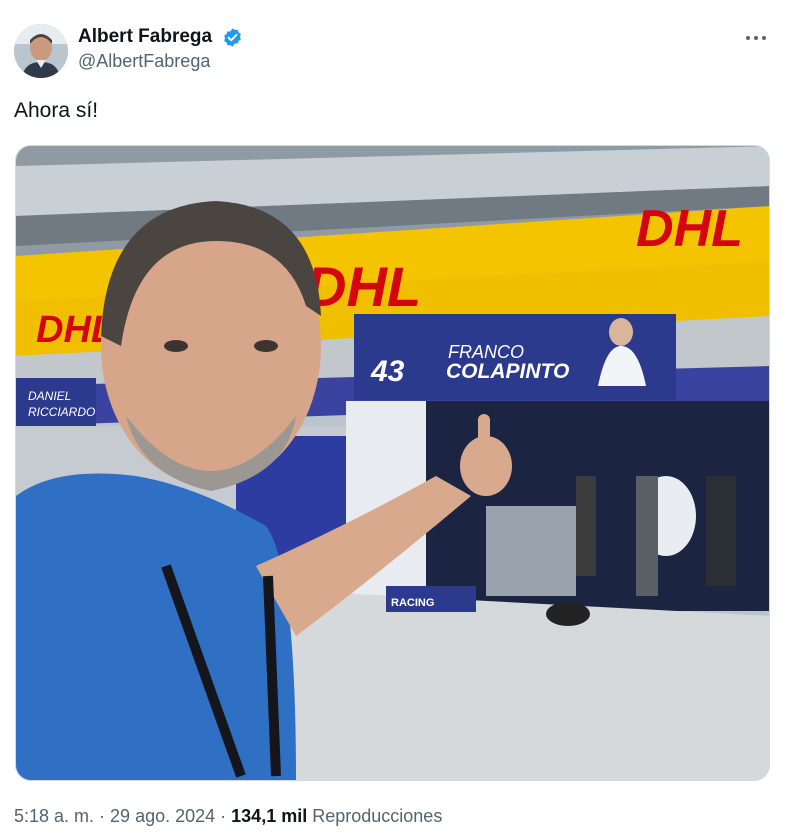 This screenshot has height=836, width=790. Describe the element at coordinates (394, 52) in the screenshot. I see `tweet-header: Albert Fabrega @AlbertFabrega` at that location.